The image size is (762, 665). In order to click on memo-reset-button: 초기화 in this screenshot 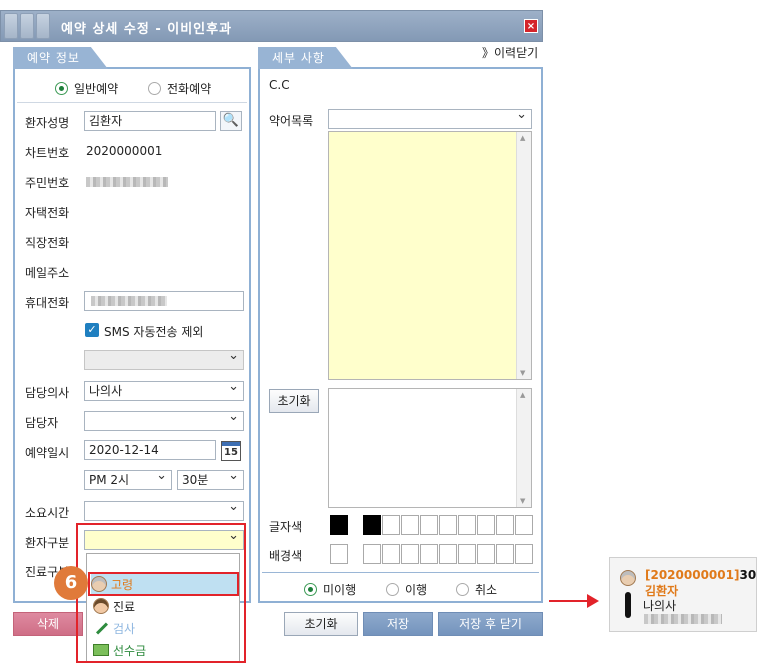, I will do `click(294, 401)`.